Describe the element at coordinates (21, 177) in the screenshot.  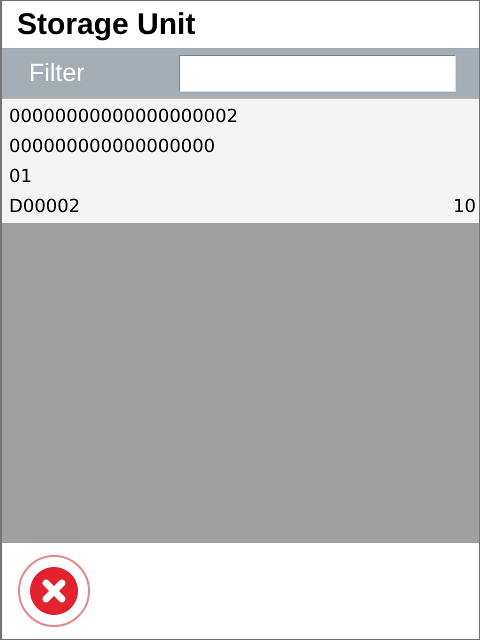
I see `item-text: 01` at that location.